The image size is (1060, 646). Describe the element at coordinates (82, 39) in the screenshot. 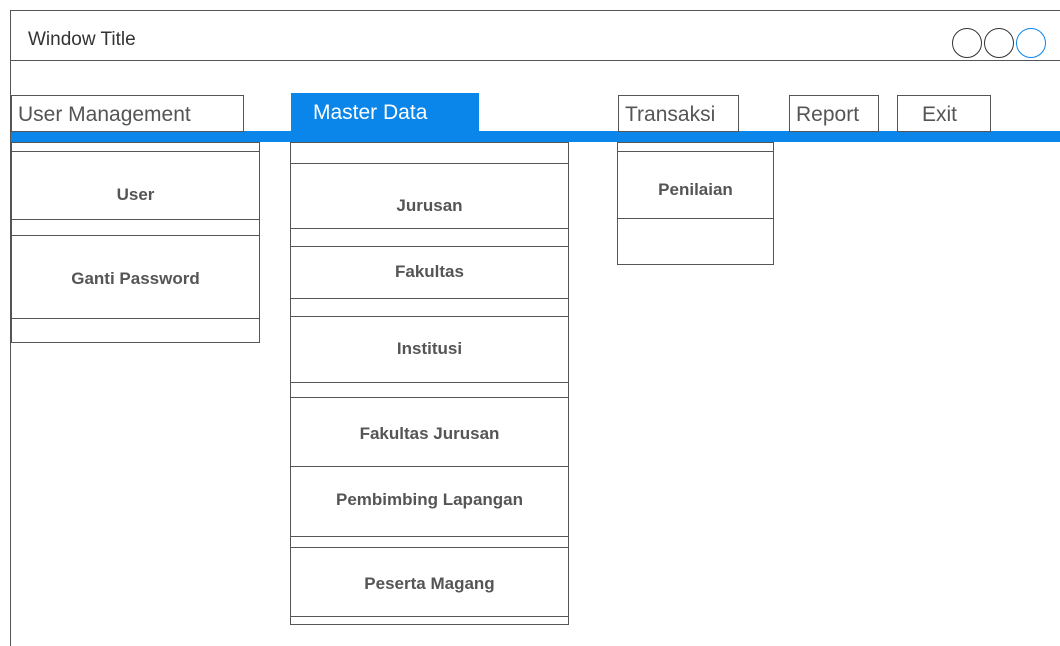

I see `window-title: Window Title` at that location.